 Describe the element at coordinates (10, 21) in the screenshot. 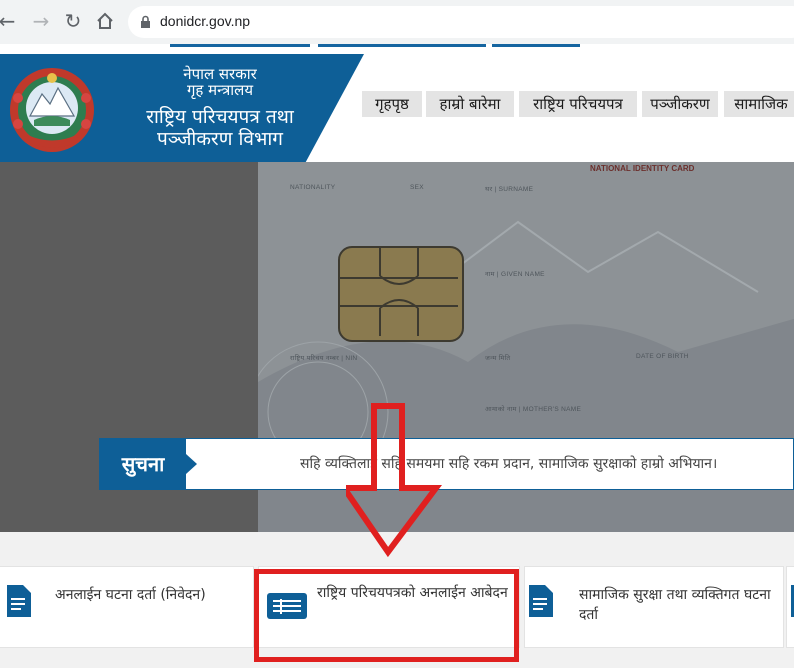

I see `back-arrow-icon: ←` at that location.